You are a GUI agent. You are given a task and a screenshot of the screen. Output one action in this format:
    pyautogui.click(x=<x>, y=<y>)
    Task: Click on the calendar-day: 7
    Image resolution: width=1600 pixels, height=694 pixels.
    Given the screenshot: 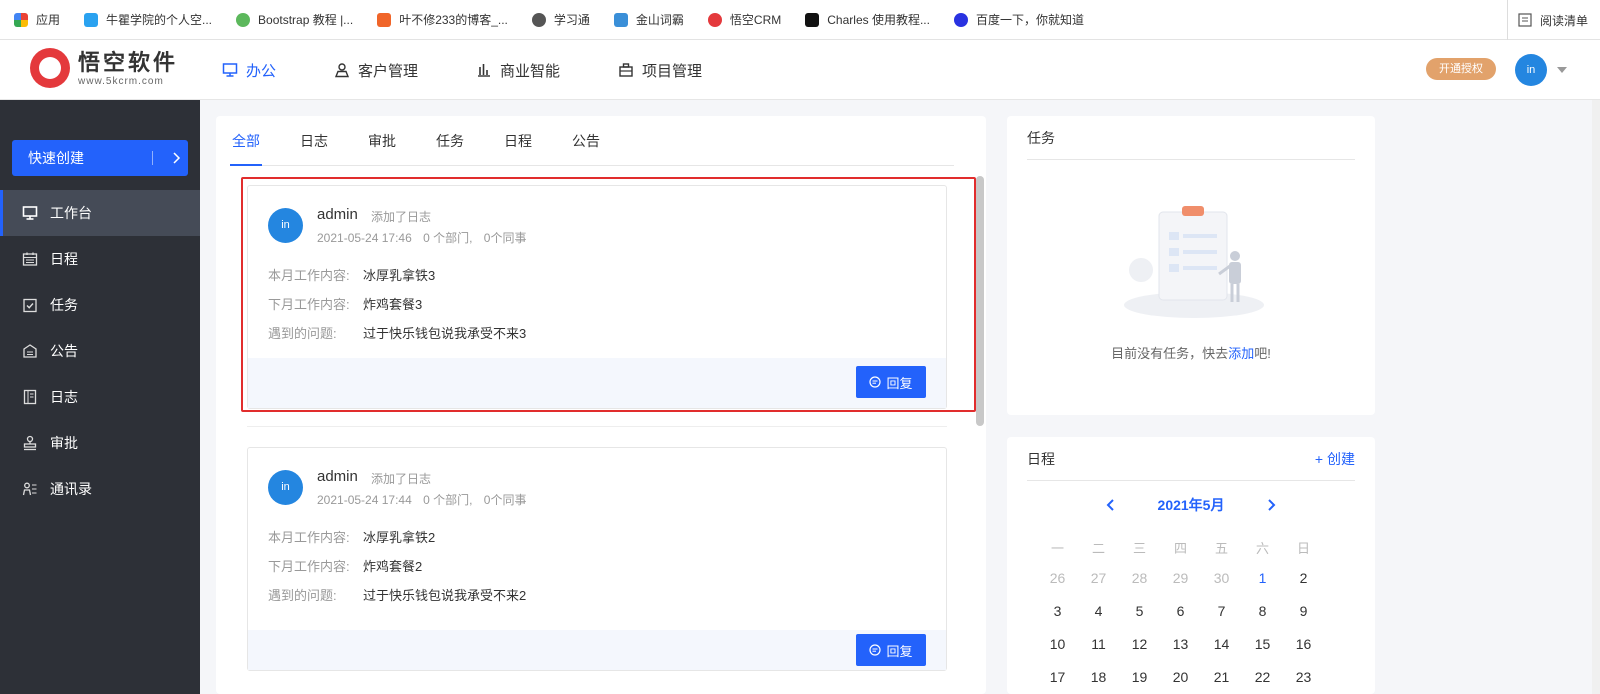 What is the action you would take?
    pyautogui.click(x=1221, y=611)
    